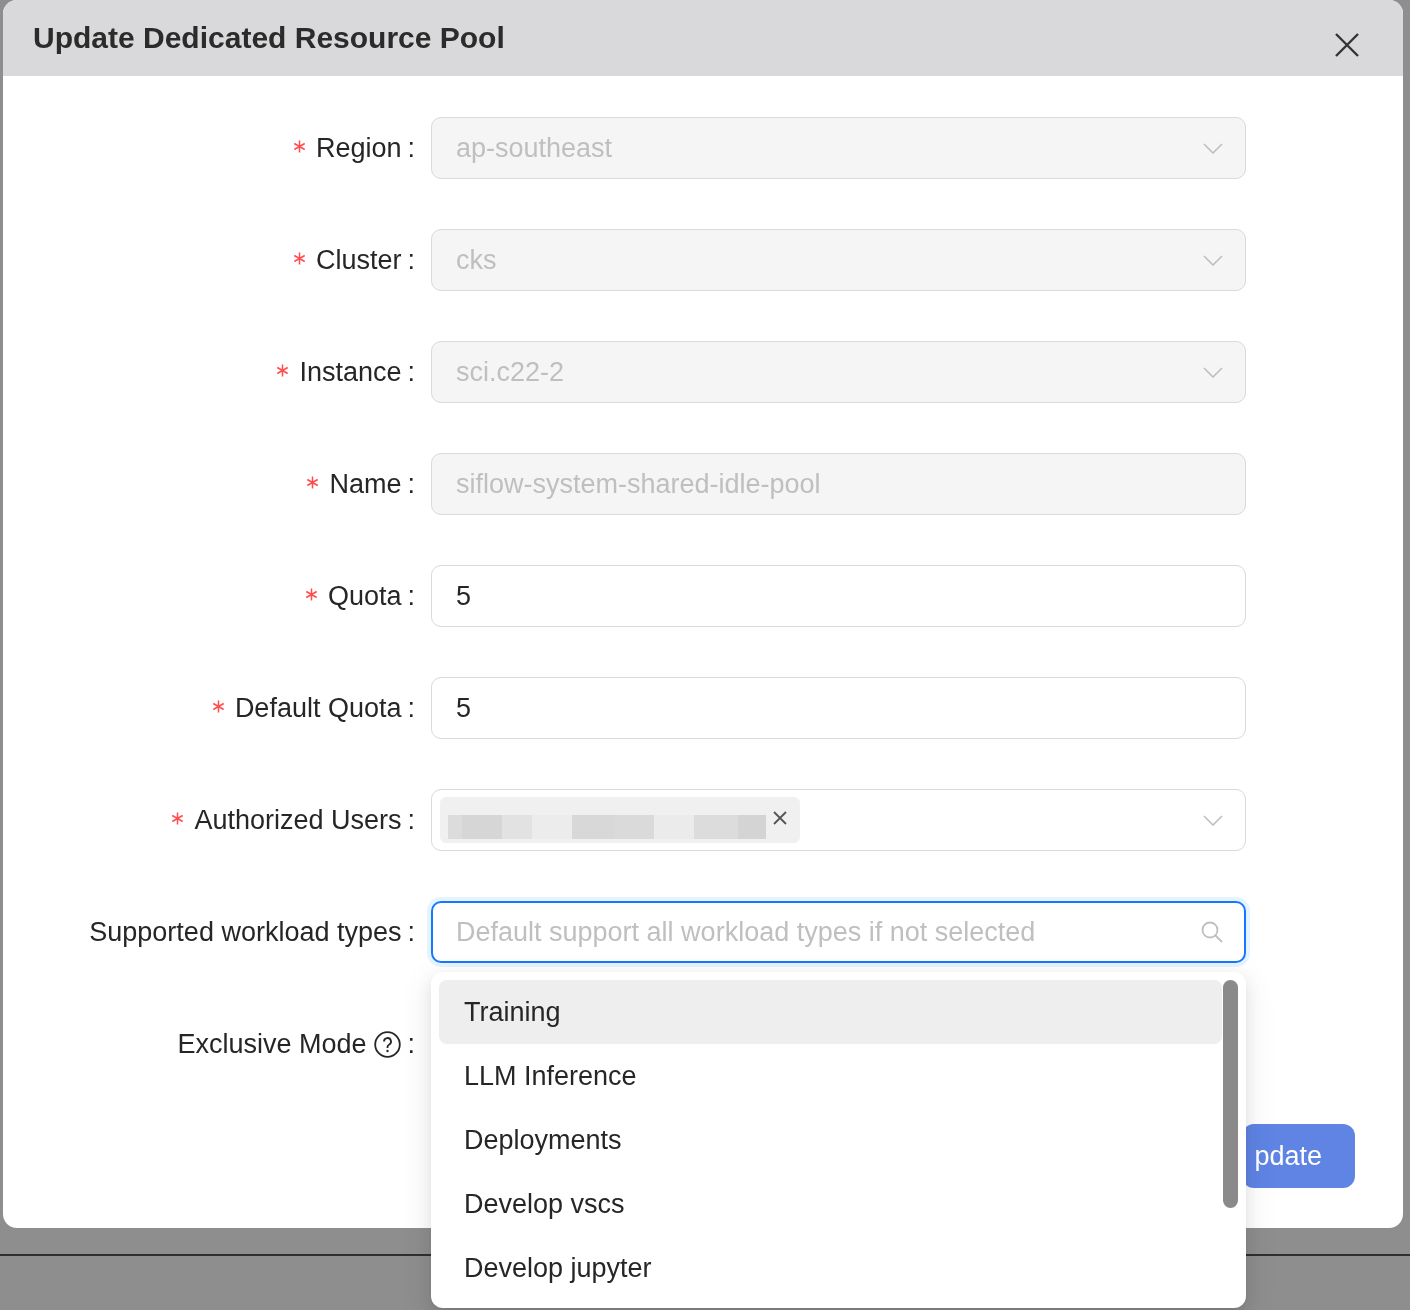  What do you see at coordinates (298, 820) in the screenshot?
I see `field-label: Authorized Users` at bounding box center [298, 820].